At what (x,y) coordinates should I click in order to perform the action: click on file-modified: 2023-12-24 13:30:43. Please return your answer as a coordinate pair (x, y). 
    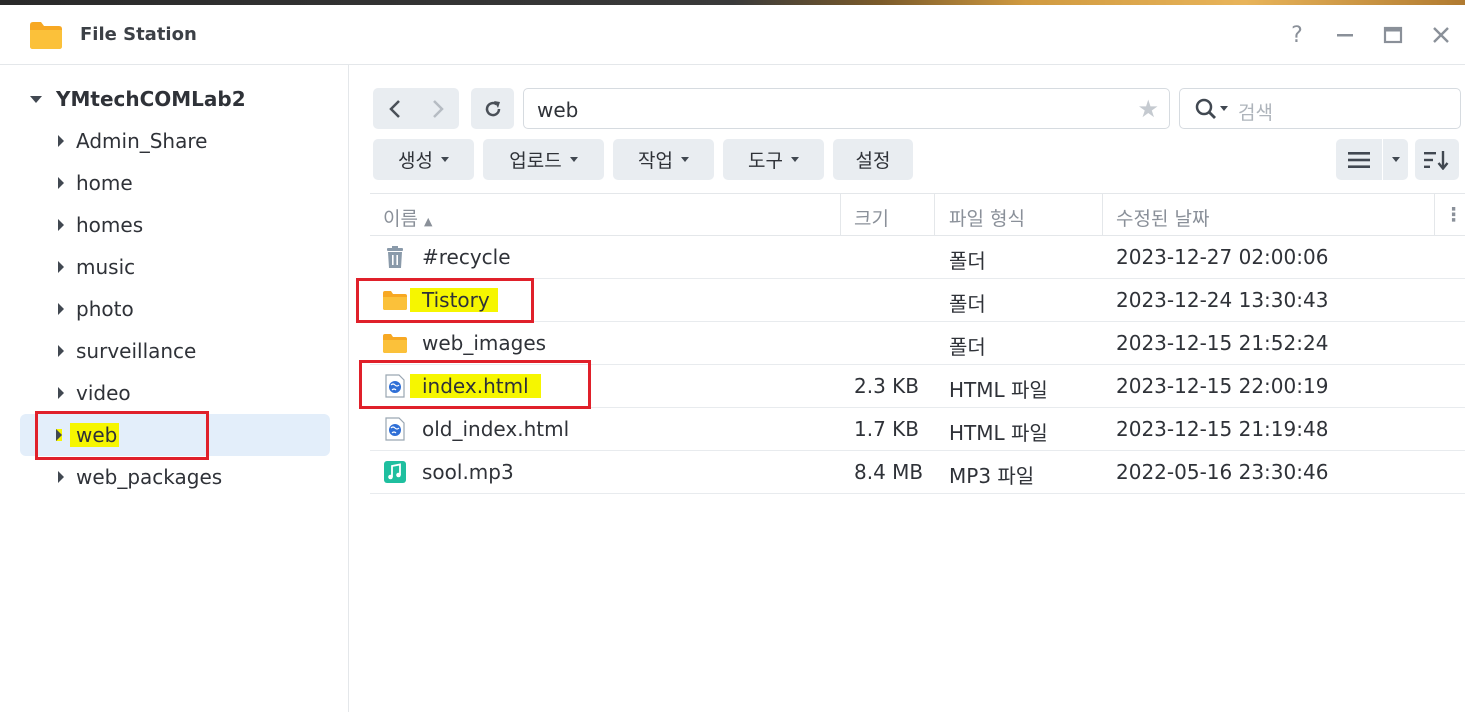
    Looking at the image, I should click on (1222, 300).